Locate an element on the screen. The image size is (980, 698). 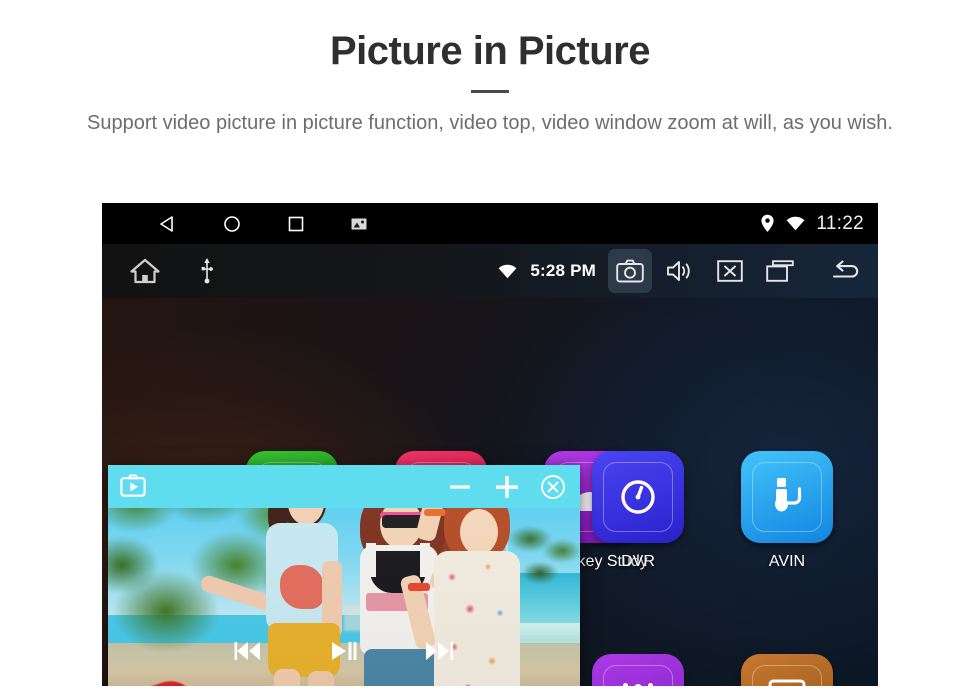
pip-playback-controls is located at coordinates (344, 651).